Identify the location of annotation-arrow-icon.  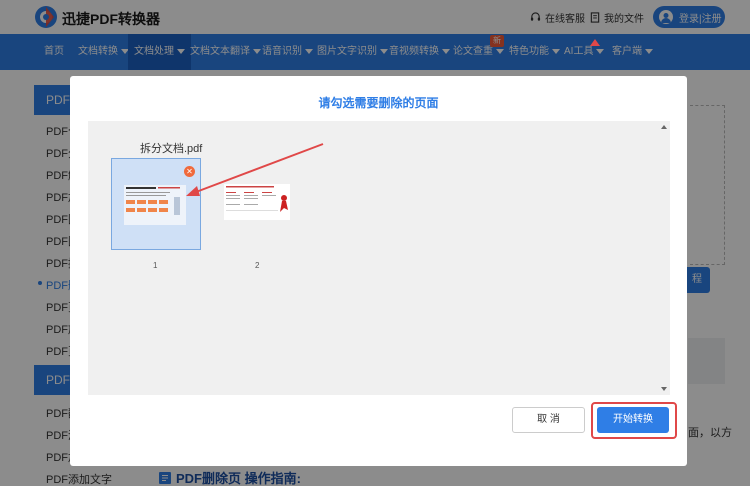
(255, 169).